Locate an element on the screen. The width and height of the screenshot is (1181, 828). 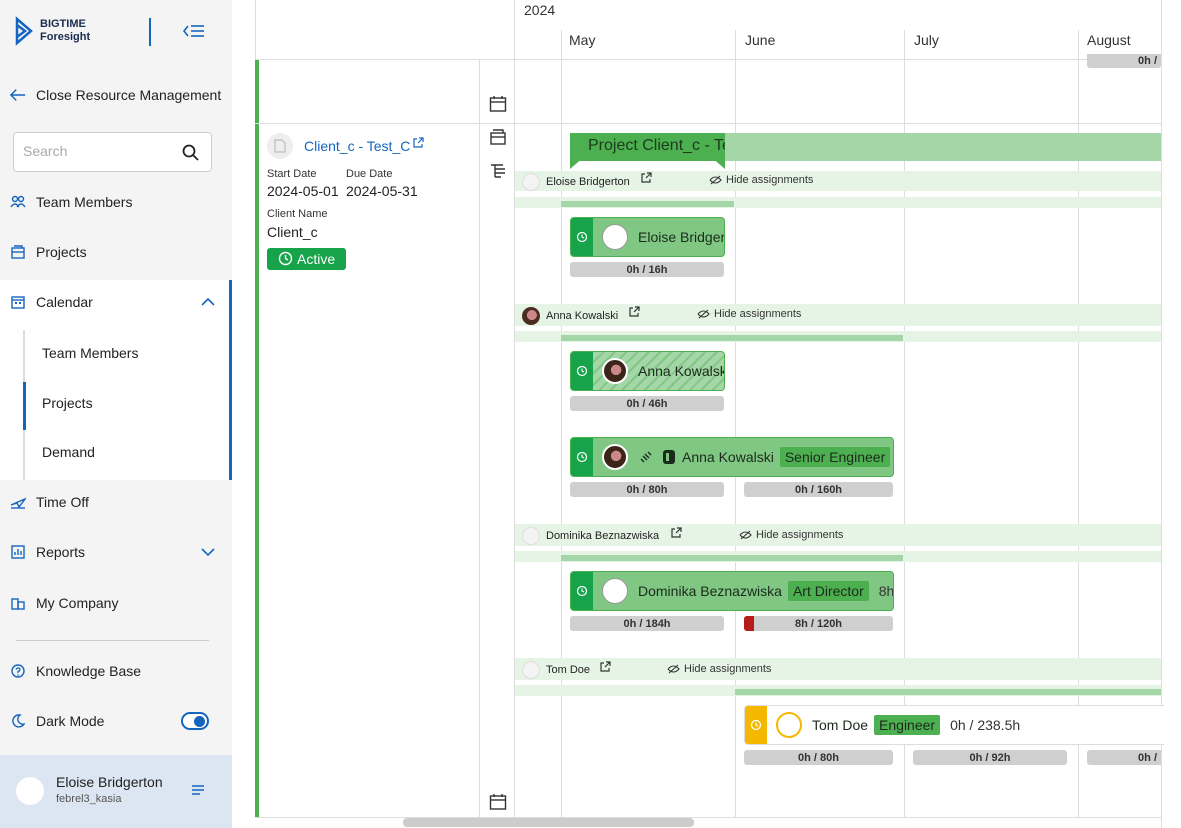
users-icon is located at coordinates (18, 202).